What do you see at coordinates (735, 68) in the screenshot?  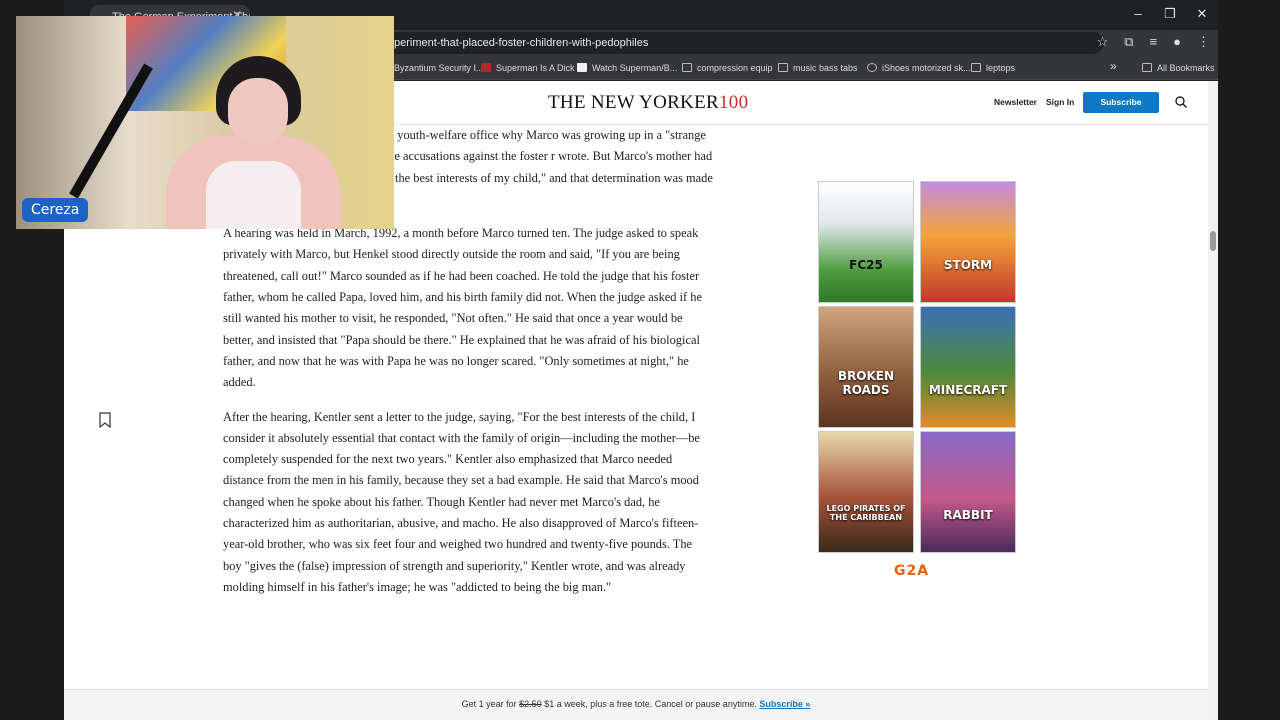 I see `bookmark-label: compression equip` at bounding box center [735, 68].